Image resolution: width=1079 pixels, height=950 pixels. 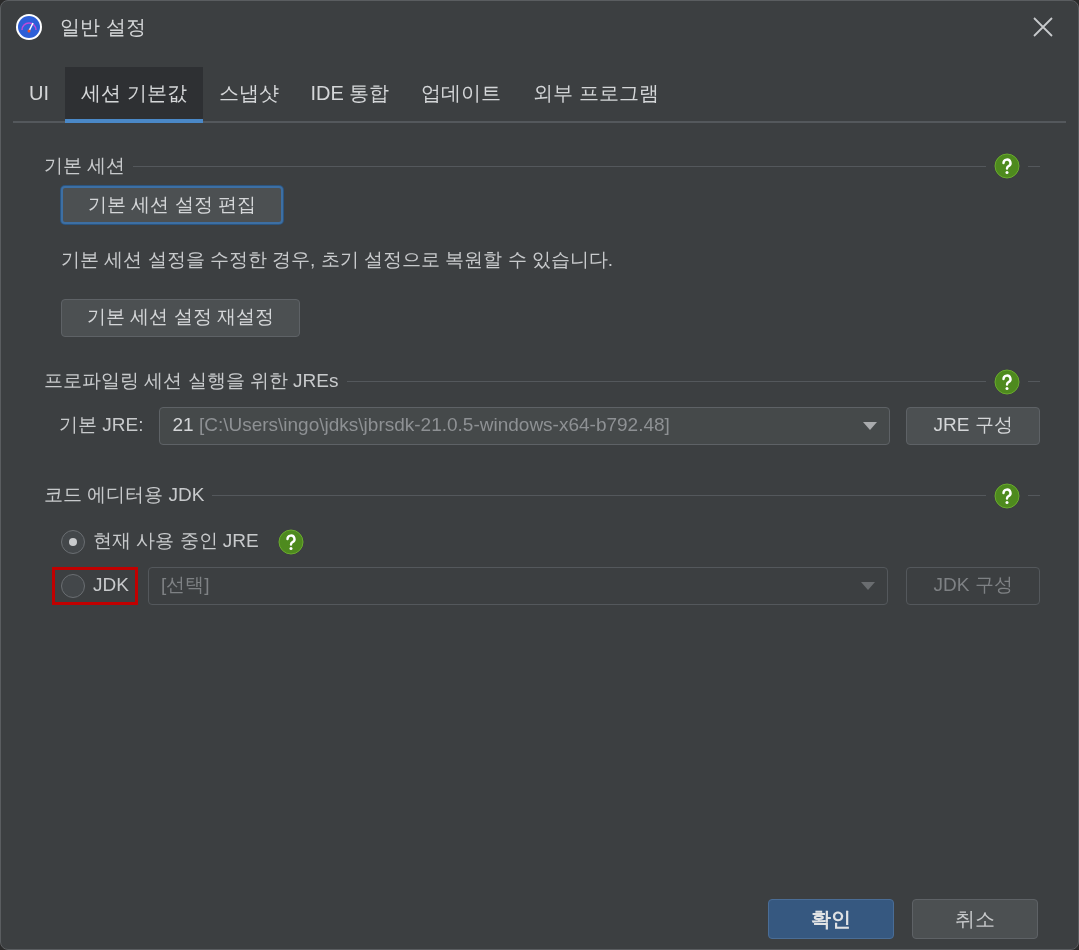 I want to click on close-icon, so click(x=1043, y=27).